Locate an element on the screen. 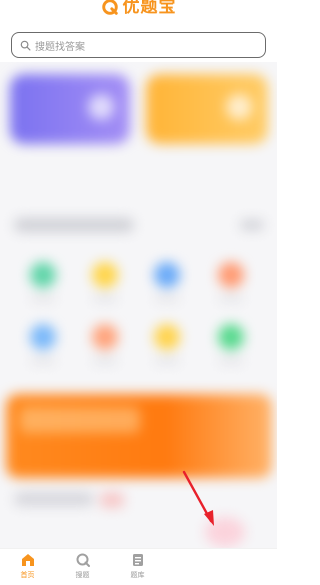 The height and width of the screenshot is (585, 320). search-icon is located at coordinates (25, 45).